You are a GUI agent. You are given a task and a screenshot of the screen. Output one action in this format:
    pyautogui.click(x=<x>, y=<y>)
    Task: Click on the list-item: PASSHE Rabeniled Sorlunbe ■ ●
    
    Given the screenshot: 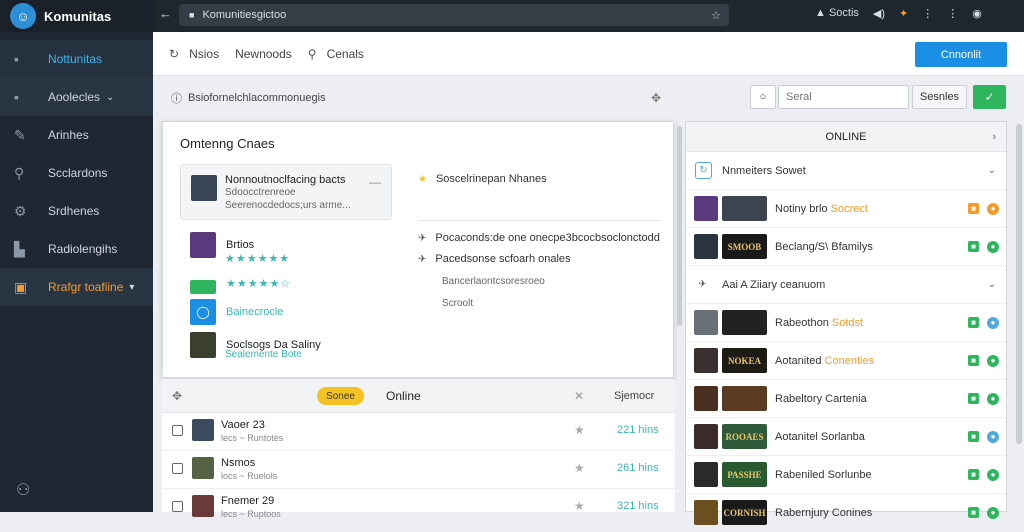 What is the action you would take?
    pyautogui.click(x=846, y=475)
    